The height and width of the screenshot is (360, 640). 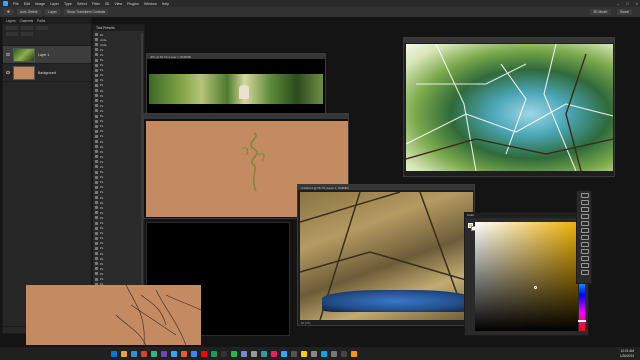 I want to click on maximize-icon: □, so click(x=627, y=3).